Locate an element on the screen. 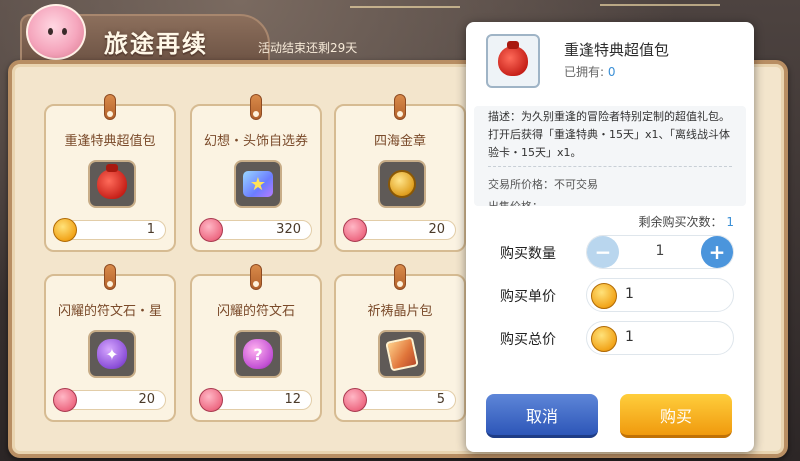  remaining-purchases: 剩余购买次数： 1 is located at coordinates (686, 221).